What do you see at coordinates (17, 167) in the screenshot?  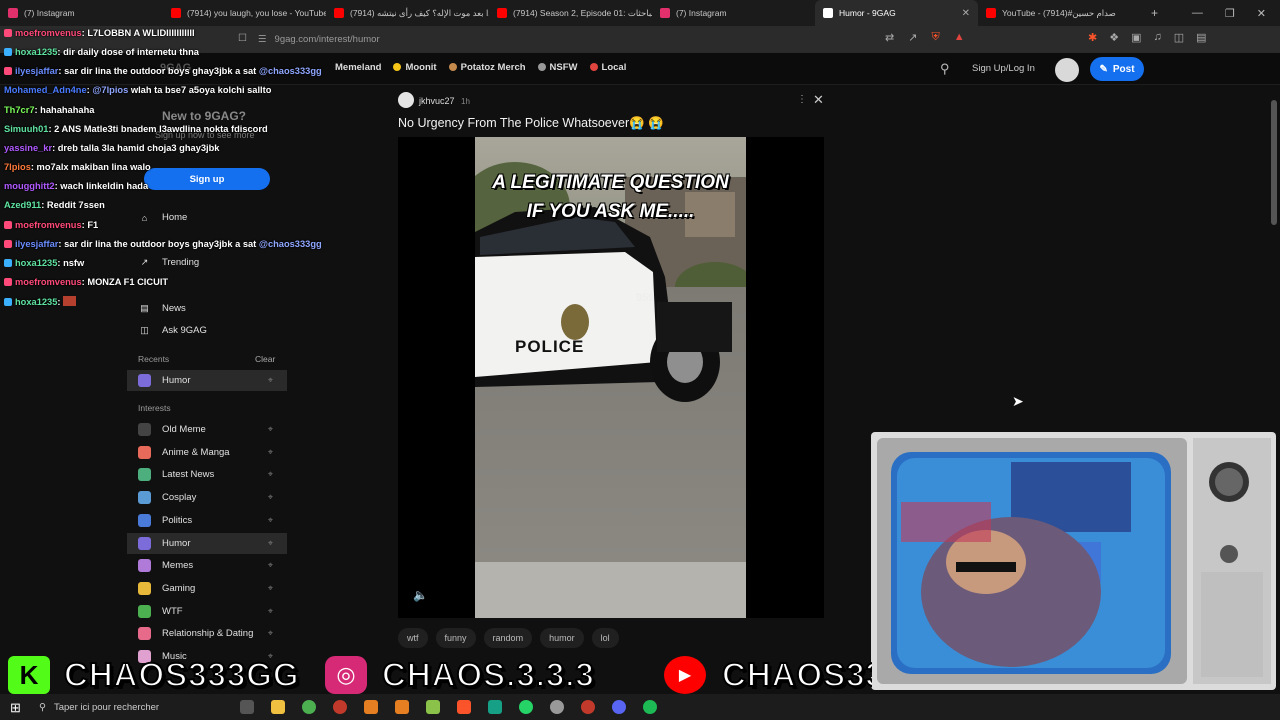 I see `chat-username: 7lpios` at bounding box center [17, 167].